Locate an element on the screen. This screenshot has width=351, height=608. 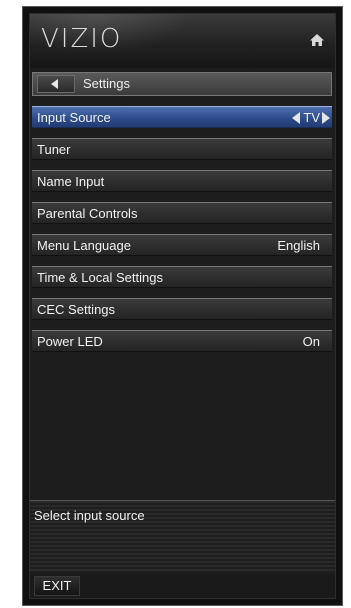
menu-item-menu-language: Menu Language English is located at coordinates (182, 245).